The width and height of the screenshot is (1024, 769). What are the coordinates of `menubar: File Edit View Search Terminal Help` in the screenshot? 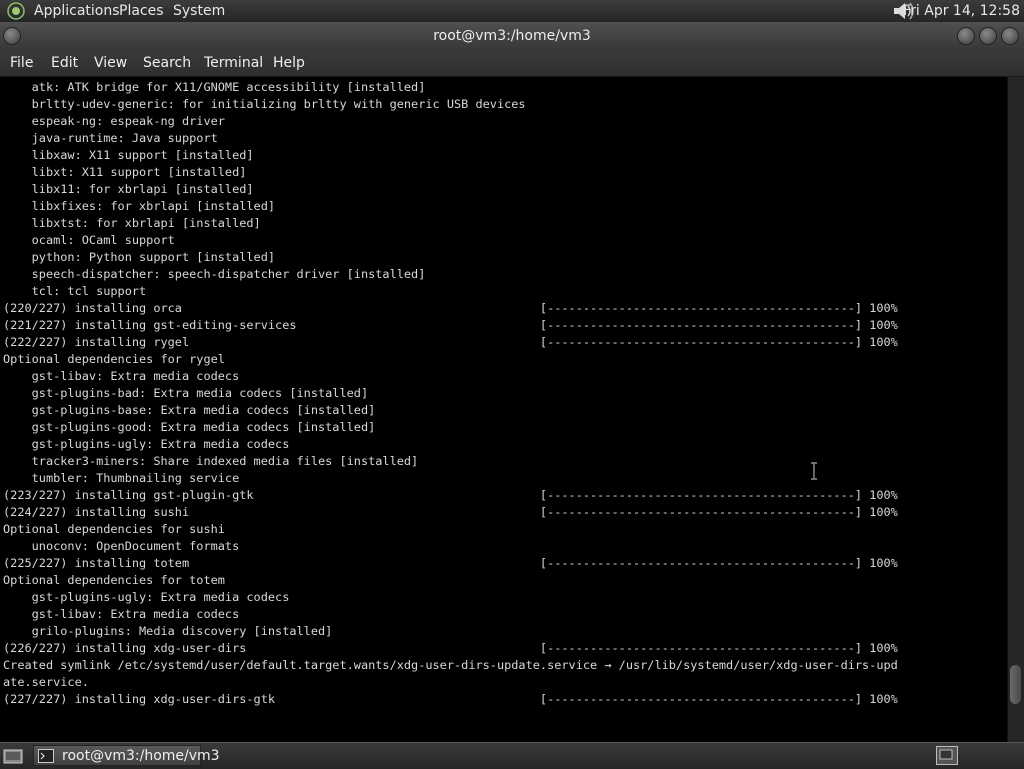 It's located at (512, 63).